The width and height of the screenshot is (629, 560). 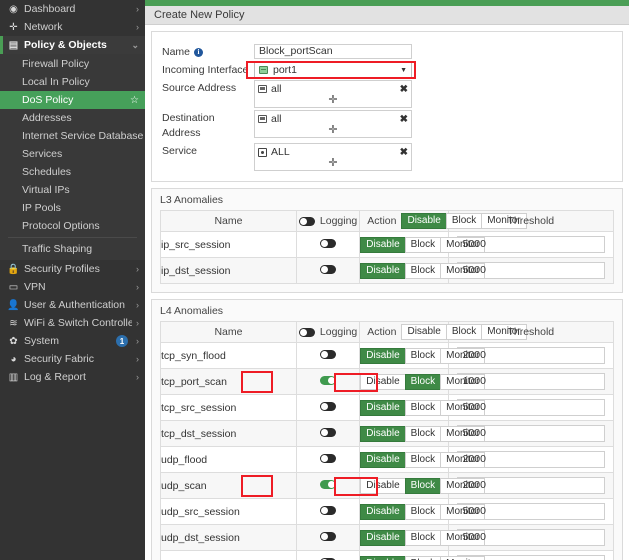 What do you see at coordinates (42, 154) in the screenshot?
I see `sidebar-subitem-label: Services` at bounding box center [42, 154].